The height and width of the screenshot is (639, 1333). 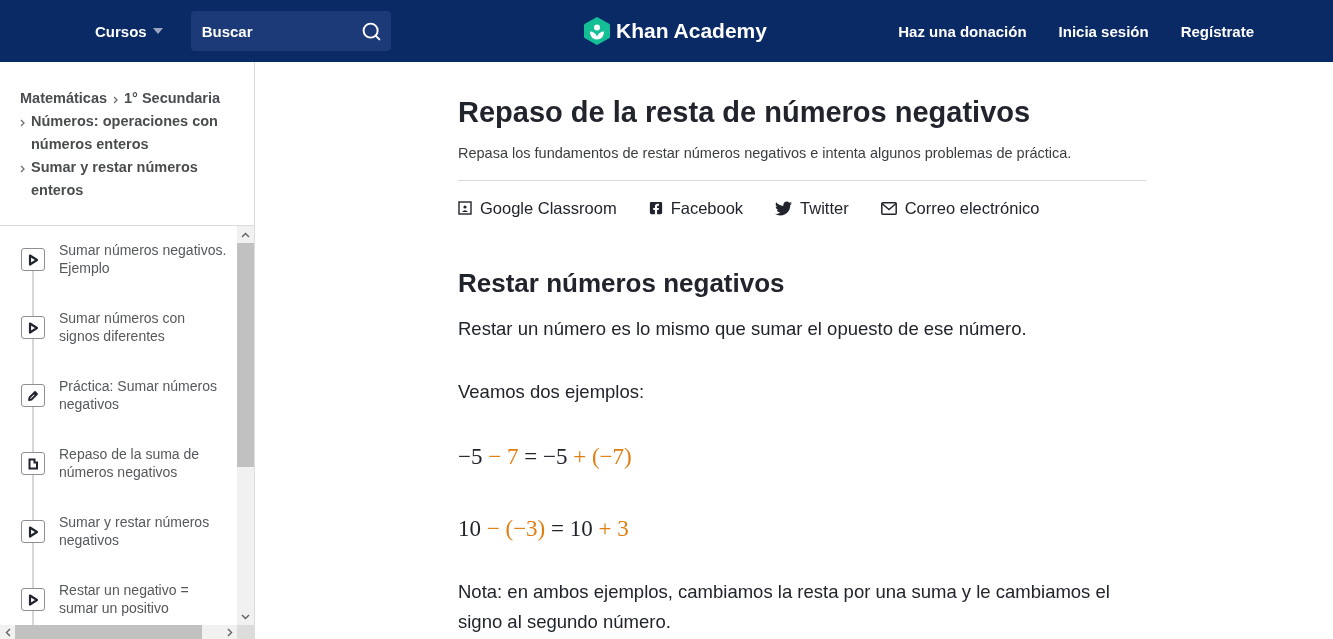 I want to click on share-link: Google Classroom, so click(x=537, y=208).